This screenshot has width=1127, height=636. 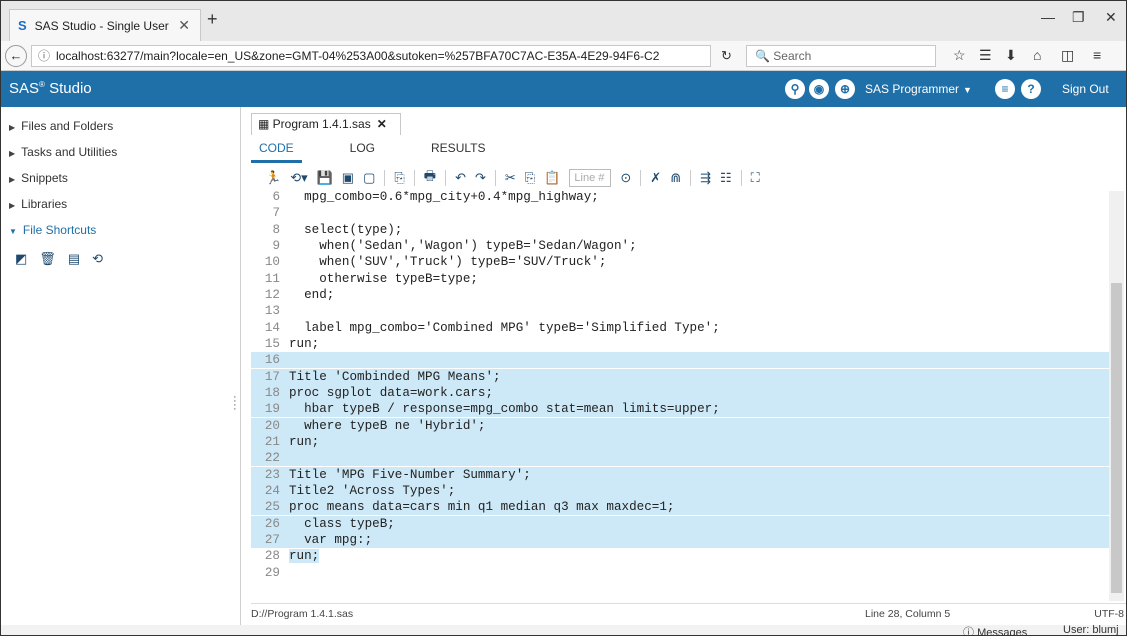 I want to click on save-icon: 💾, so click(x=325, y=178).